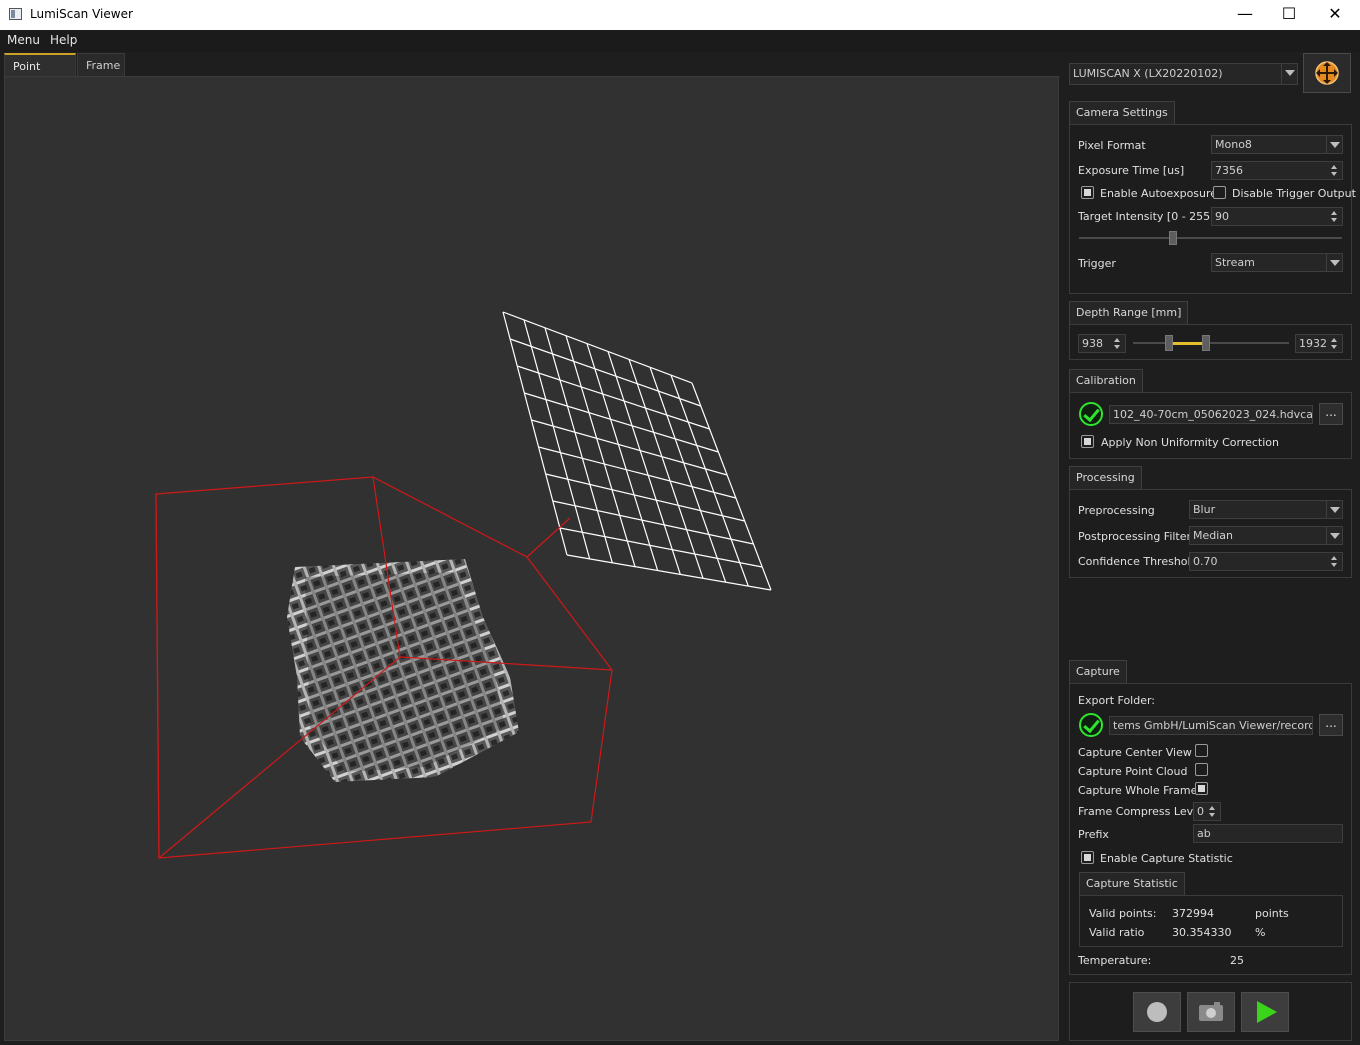  I want to click on trigger-select: Stream, so click(1277, 262).